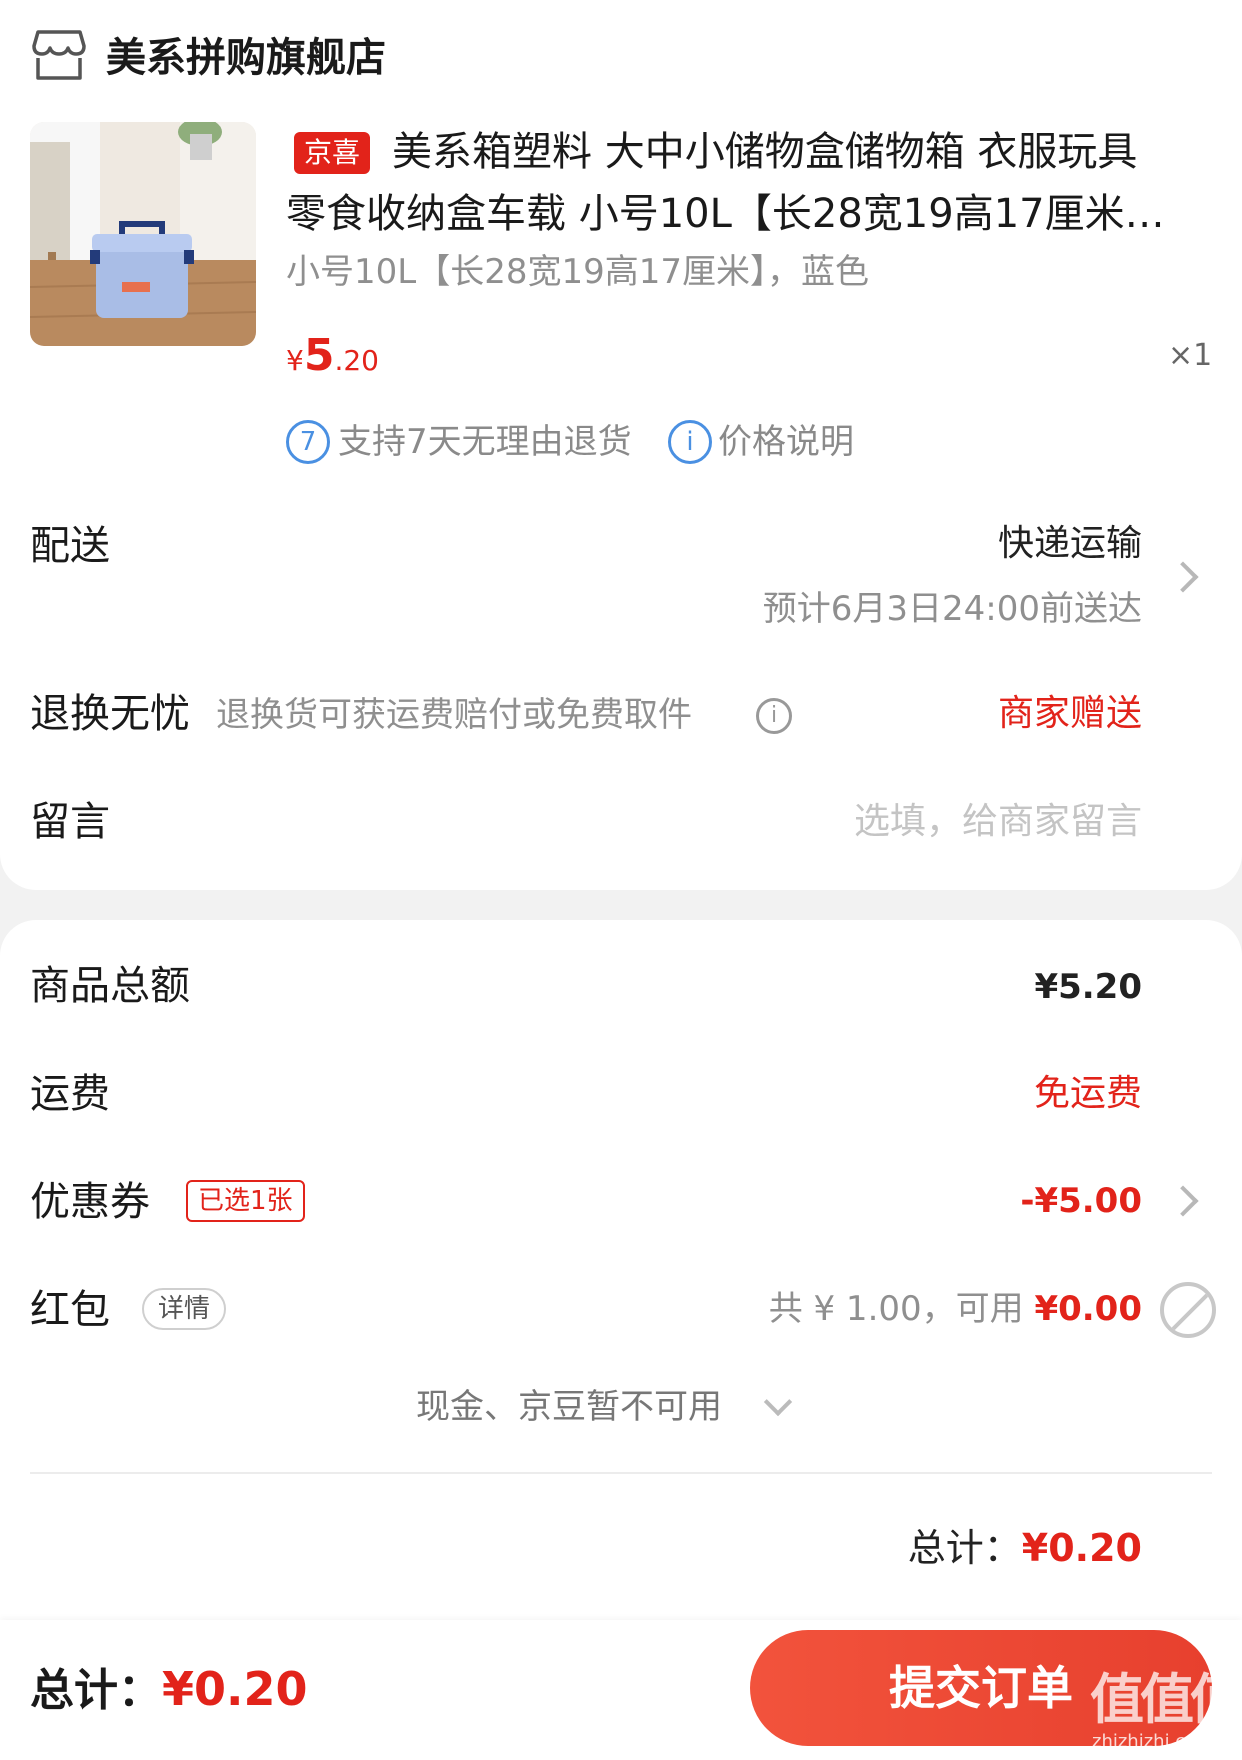 This screenshot has height=1760, width=1242. I want to click on return-info-icon: i, so click(774, 716).